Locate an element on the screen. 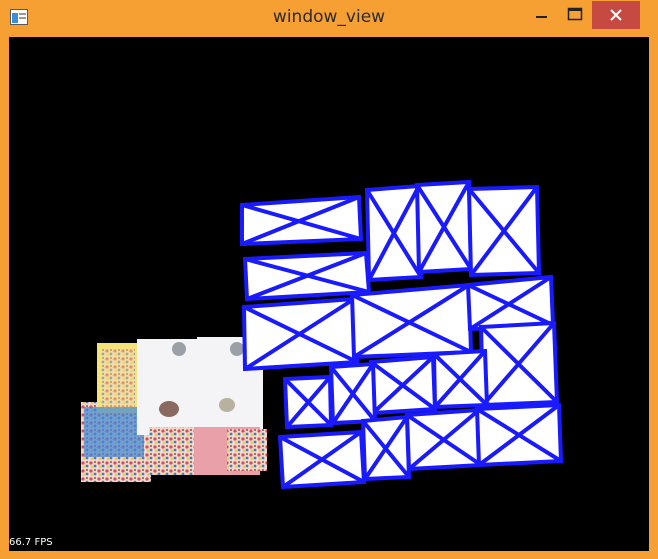 This screenshot has width=658, height=559. title-bar: window_view is located at coordinates (329, 18).